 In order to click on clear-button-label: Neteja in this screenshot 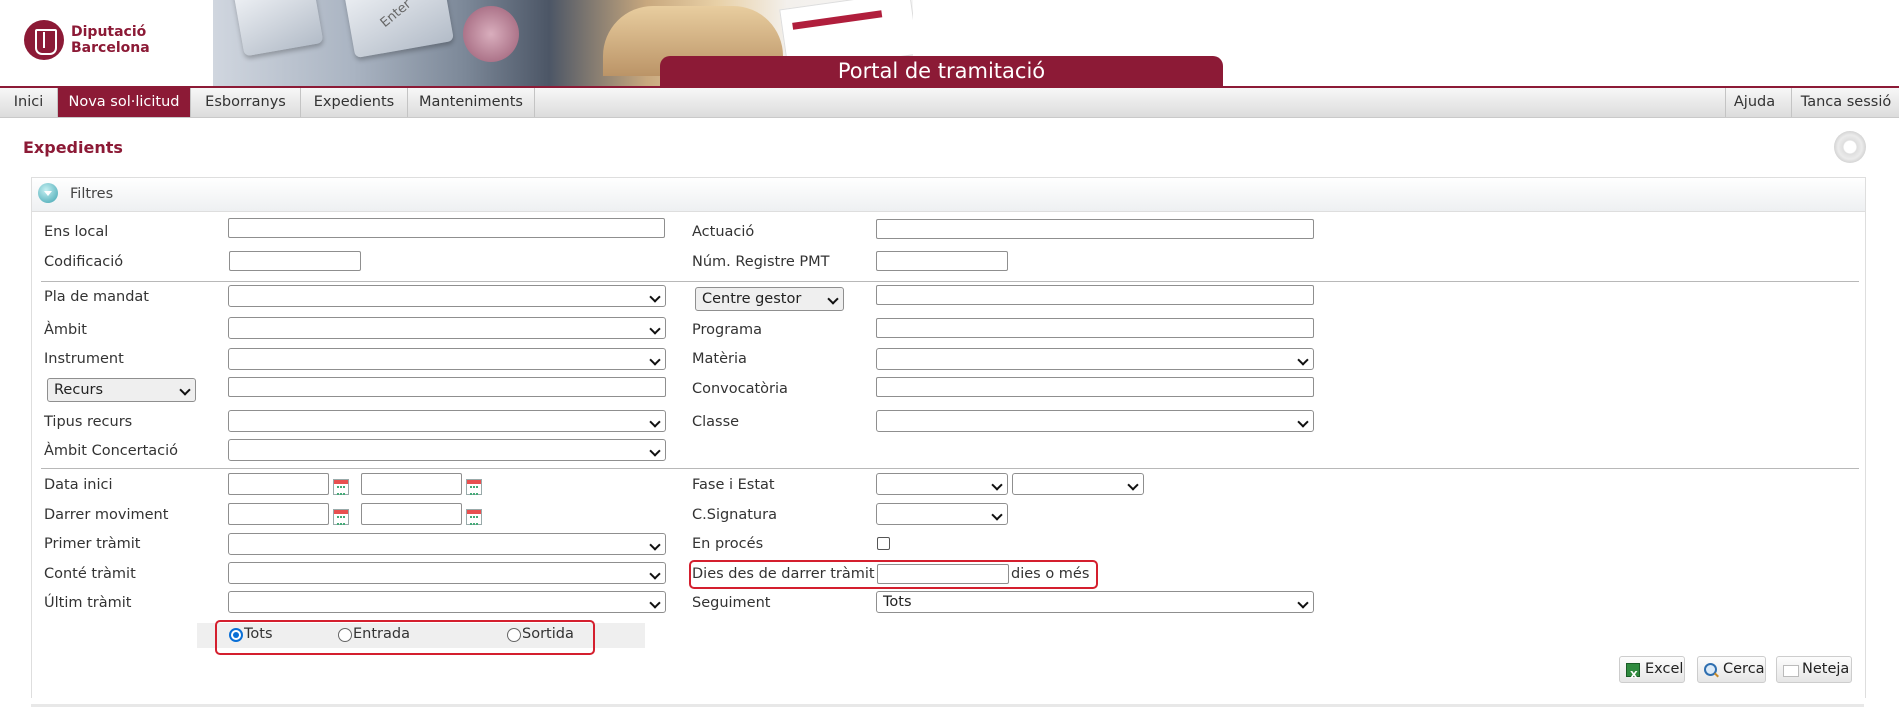, I will do `click(1826, 669)`.